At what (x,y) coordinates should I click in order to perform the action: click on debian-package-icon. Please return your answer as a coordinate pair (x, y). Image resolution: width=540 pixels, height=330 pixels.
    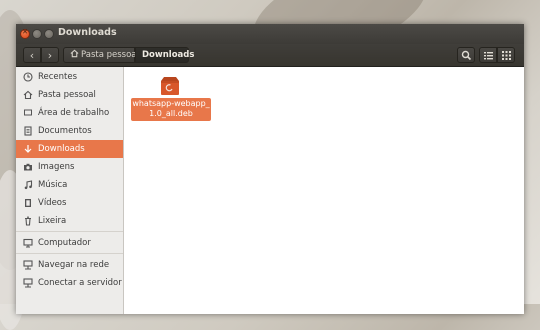
    Looking at the image, I should click on (170, 86).